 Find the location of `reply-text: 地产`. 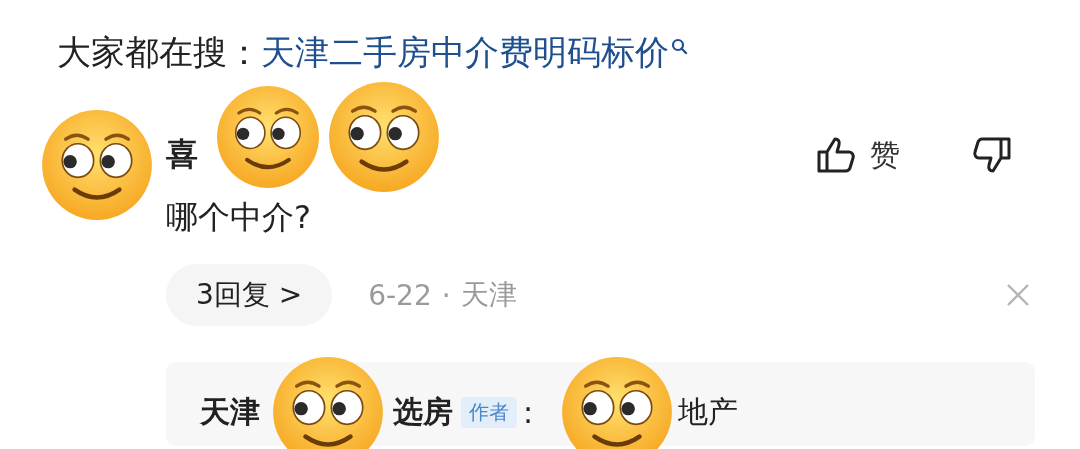

reply-text: 地产 is located at coordinates (708, 412).